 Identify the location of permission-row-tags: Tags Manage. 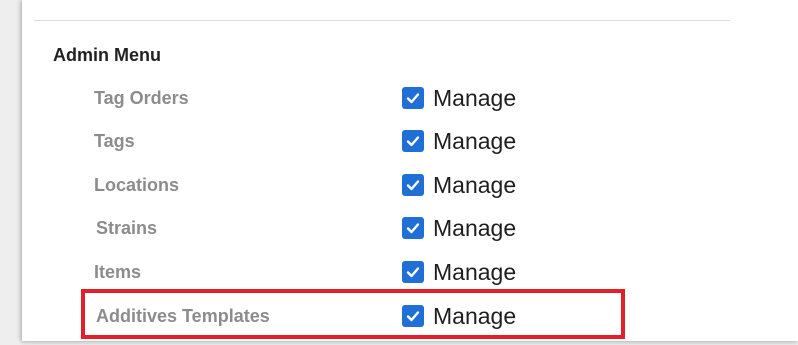
(350, 141).